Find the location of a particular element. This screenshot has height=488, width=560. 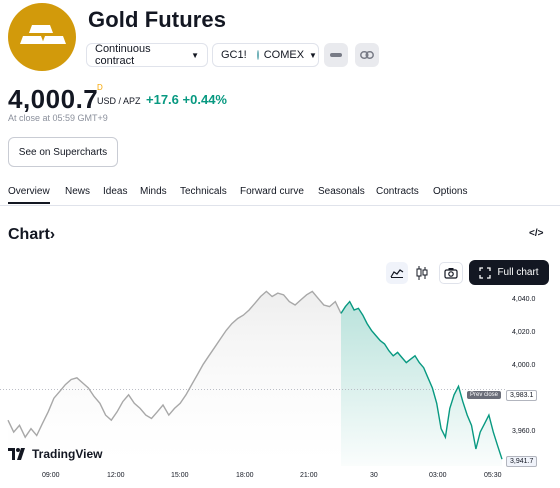

camera-icon is located at coordinates (451, 273).